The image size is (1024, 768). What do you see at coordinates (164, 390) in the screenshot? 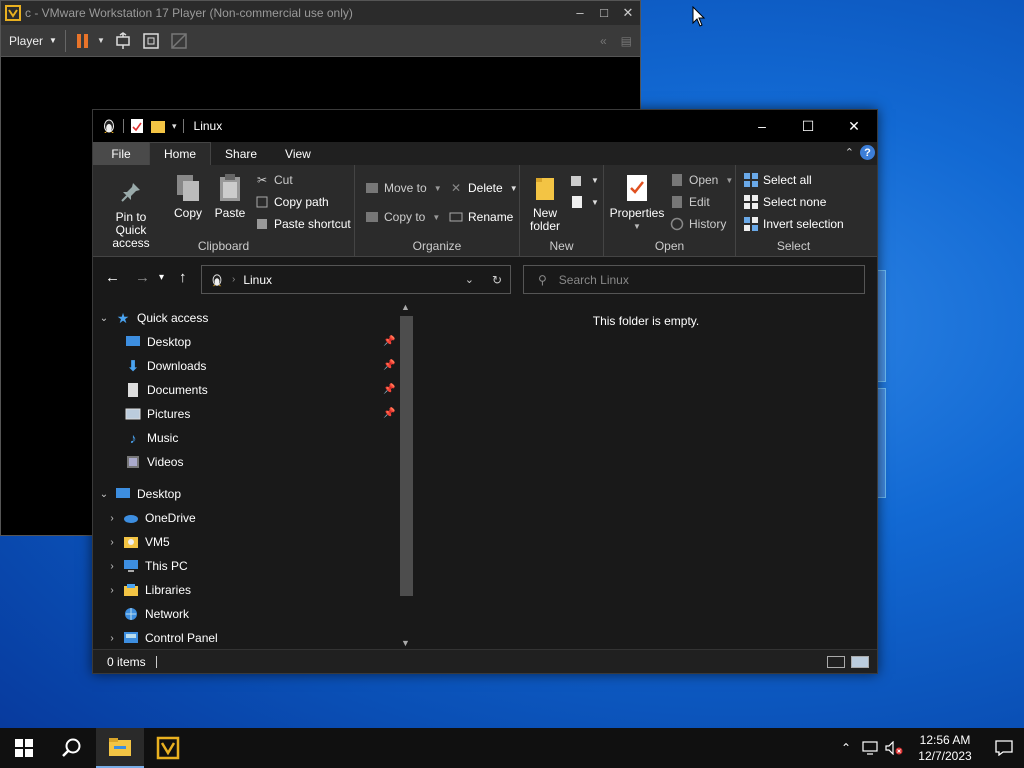
I see `tree-item-documents: Documents` at bounding box center [164, 390].